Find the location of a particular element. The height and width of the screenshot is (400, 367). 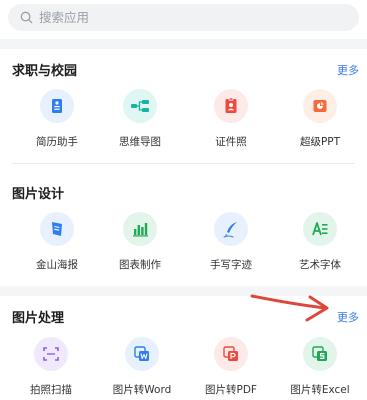

section-title: 求职与校园 is located at coordinates (45, 71).